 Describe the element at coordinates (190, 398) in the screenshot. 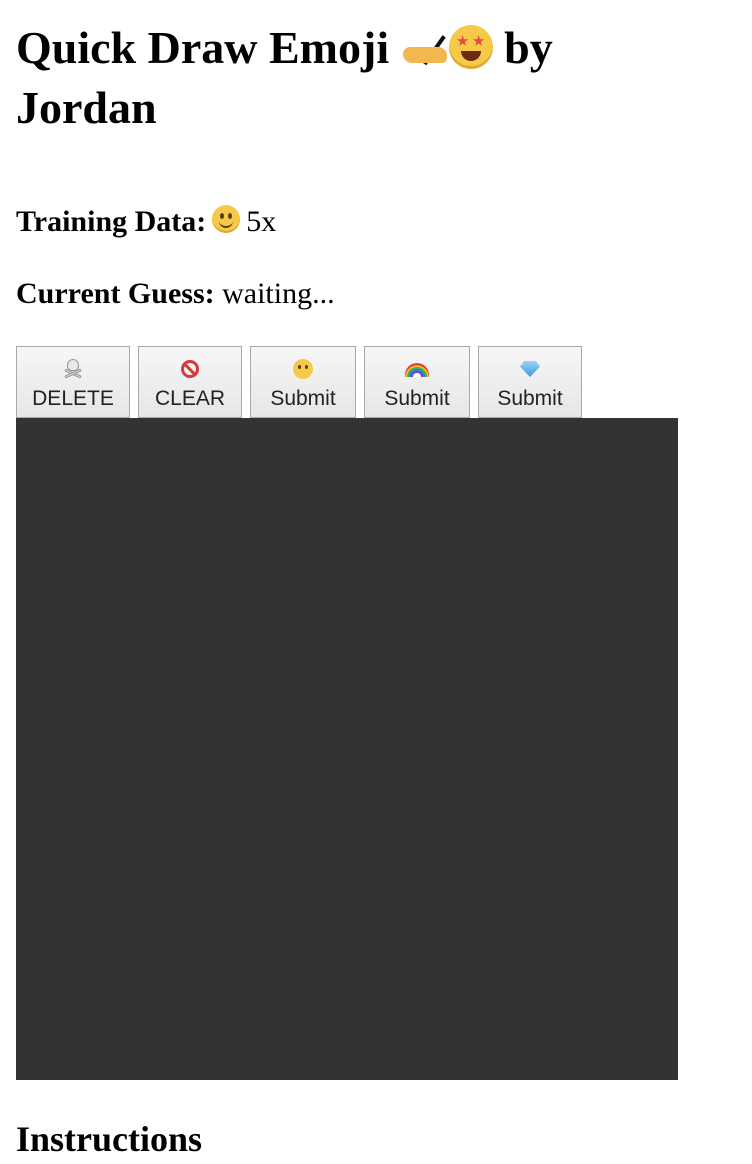

I see `clear-button-label: CLEAR` at that location.